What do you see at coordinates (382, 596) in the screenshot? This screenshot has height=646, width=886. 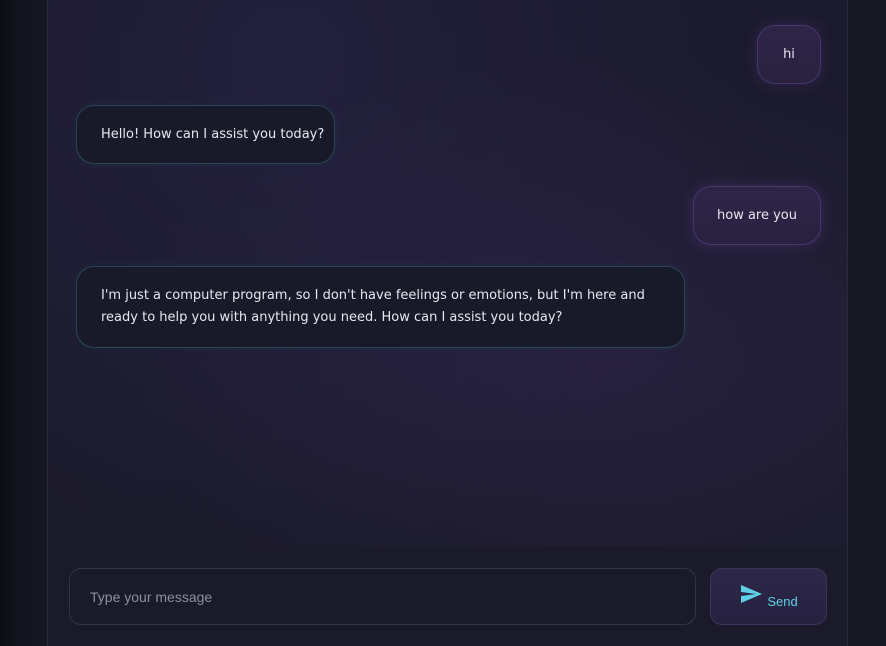 I see `message-input` at bounding box center [382, 596].